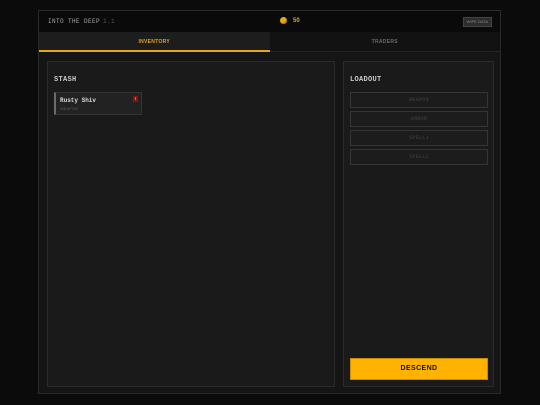 This screenshot has height=405, width=540. Describe the element at coordinates (419, 138) in the screenshot. I see `slot-spell1: SPELL1` at that location.